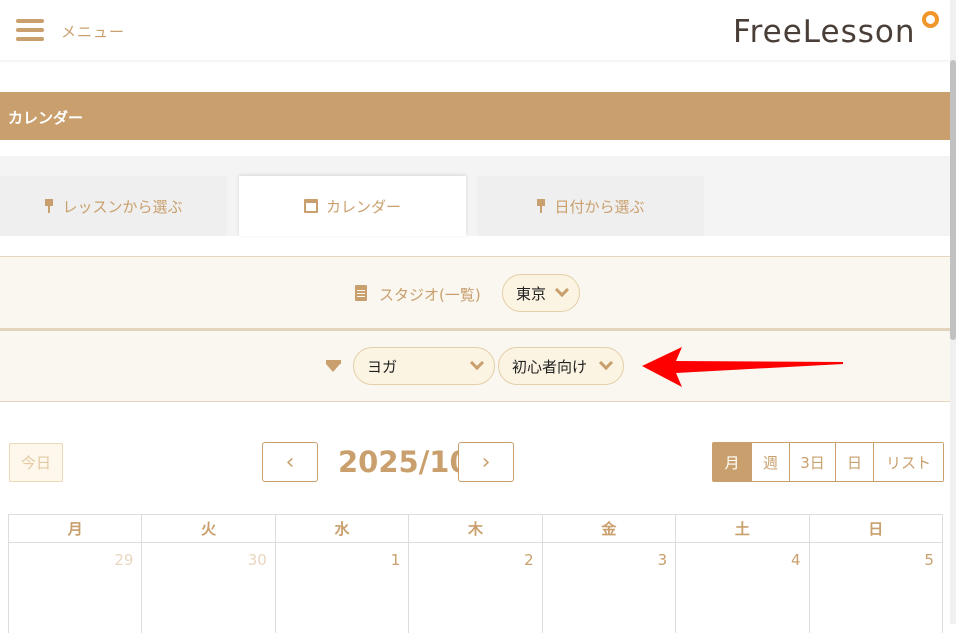 This screenshot has width=956, height=633. I want to click on weekday-label: 金, so click(610, 528).